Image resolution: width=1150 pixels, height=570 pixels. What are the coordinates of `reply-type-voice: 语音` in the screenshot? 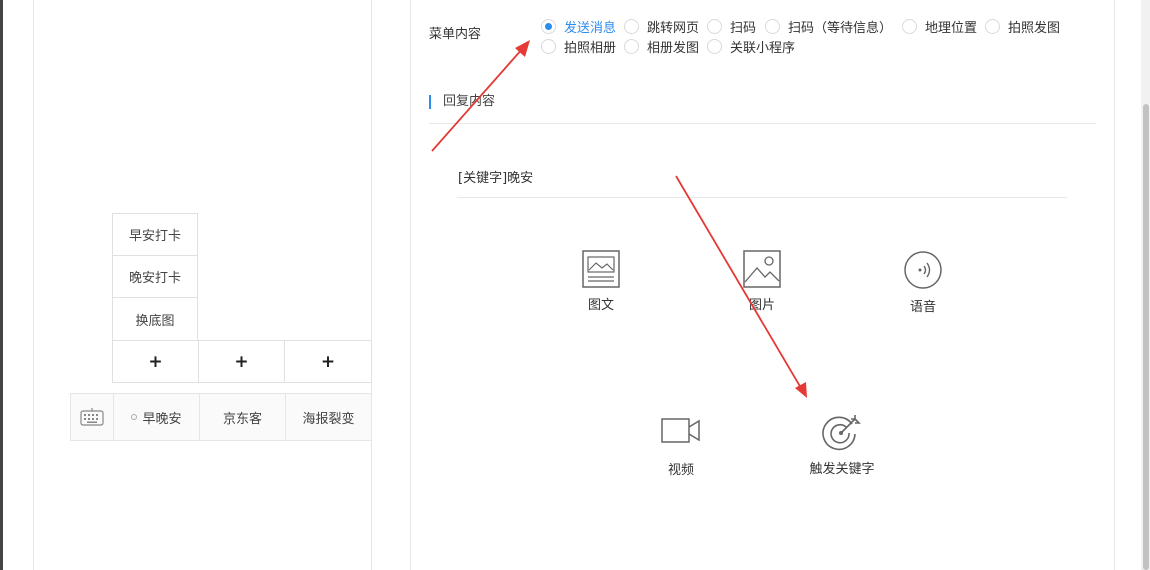 It's located at (923, 282).